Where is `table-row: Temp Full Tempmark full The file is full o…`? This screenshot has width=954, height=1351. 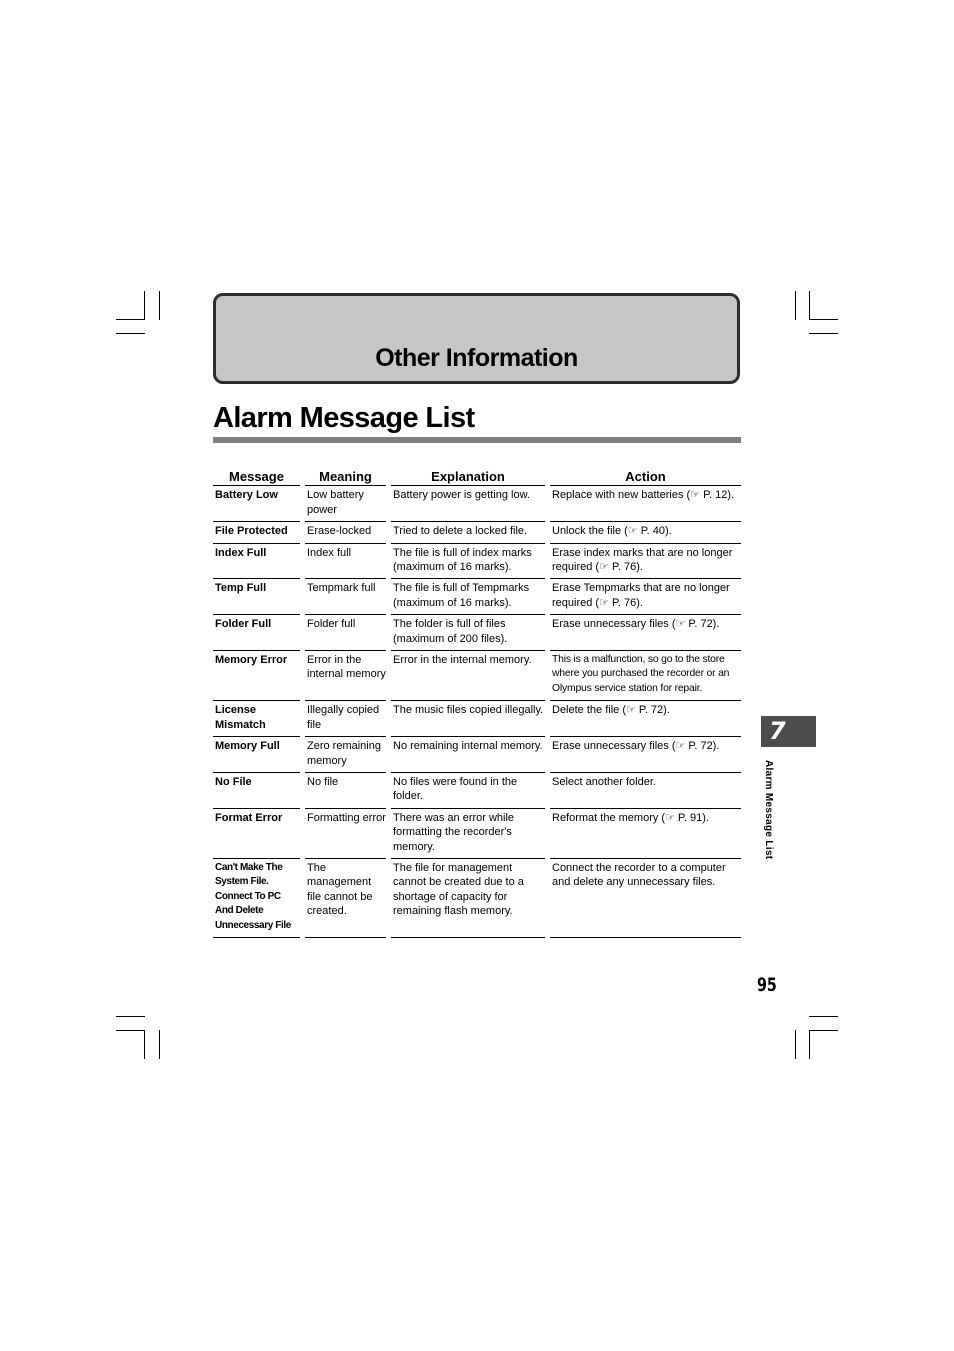
table-row: Temp Full Tempmark full The file is full o… is located at coordinates (477, 597).